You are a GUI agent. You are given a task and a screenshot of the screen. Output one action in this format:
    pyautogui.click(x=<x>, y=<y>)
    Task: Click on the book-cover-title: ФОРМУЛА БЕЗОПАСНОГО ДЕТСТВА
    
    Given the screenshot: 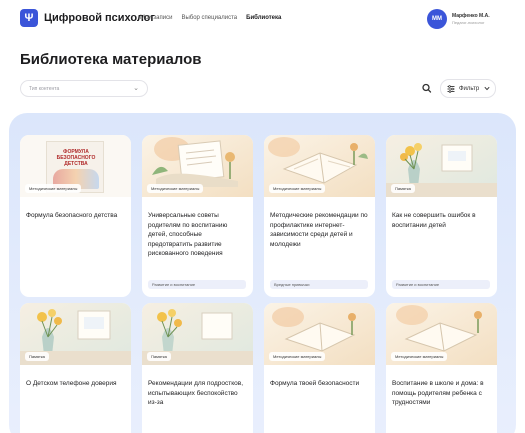 What is the action you would take?
    pyautogui.click(x=76, y=158)
    